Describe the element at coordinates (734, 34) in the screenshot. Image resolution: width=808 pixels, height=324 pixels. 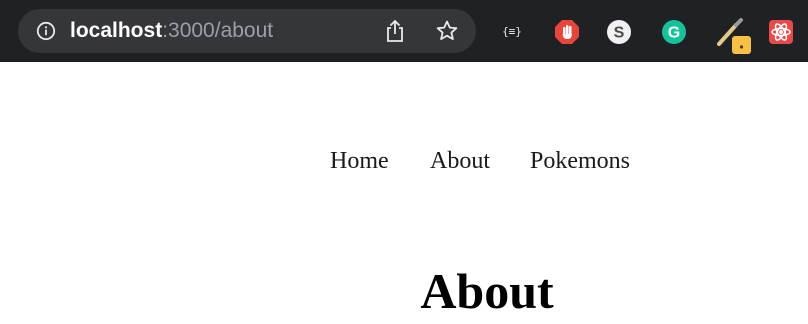
I see `brush-extension-icon` at that location.